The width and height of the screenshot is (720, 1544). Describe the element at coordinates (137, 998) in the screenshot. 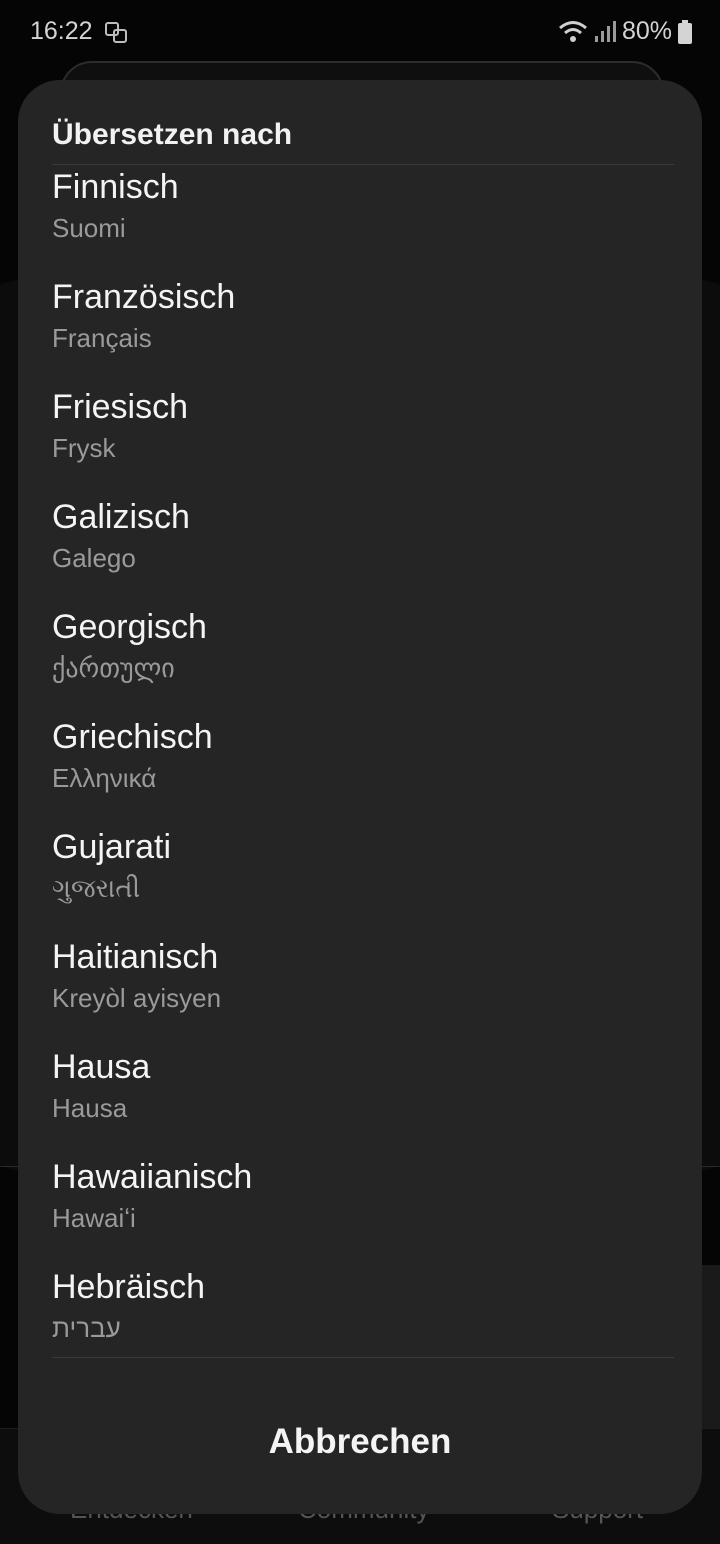

I see `language-native-name: Kreyòl ayisyen` at that location.